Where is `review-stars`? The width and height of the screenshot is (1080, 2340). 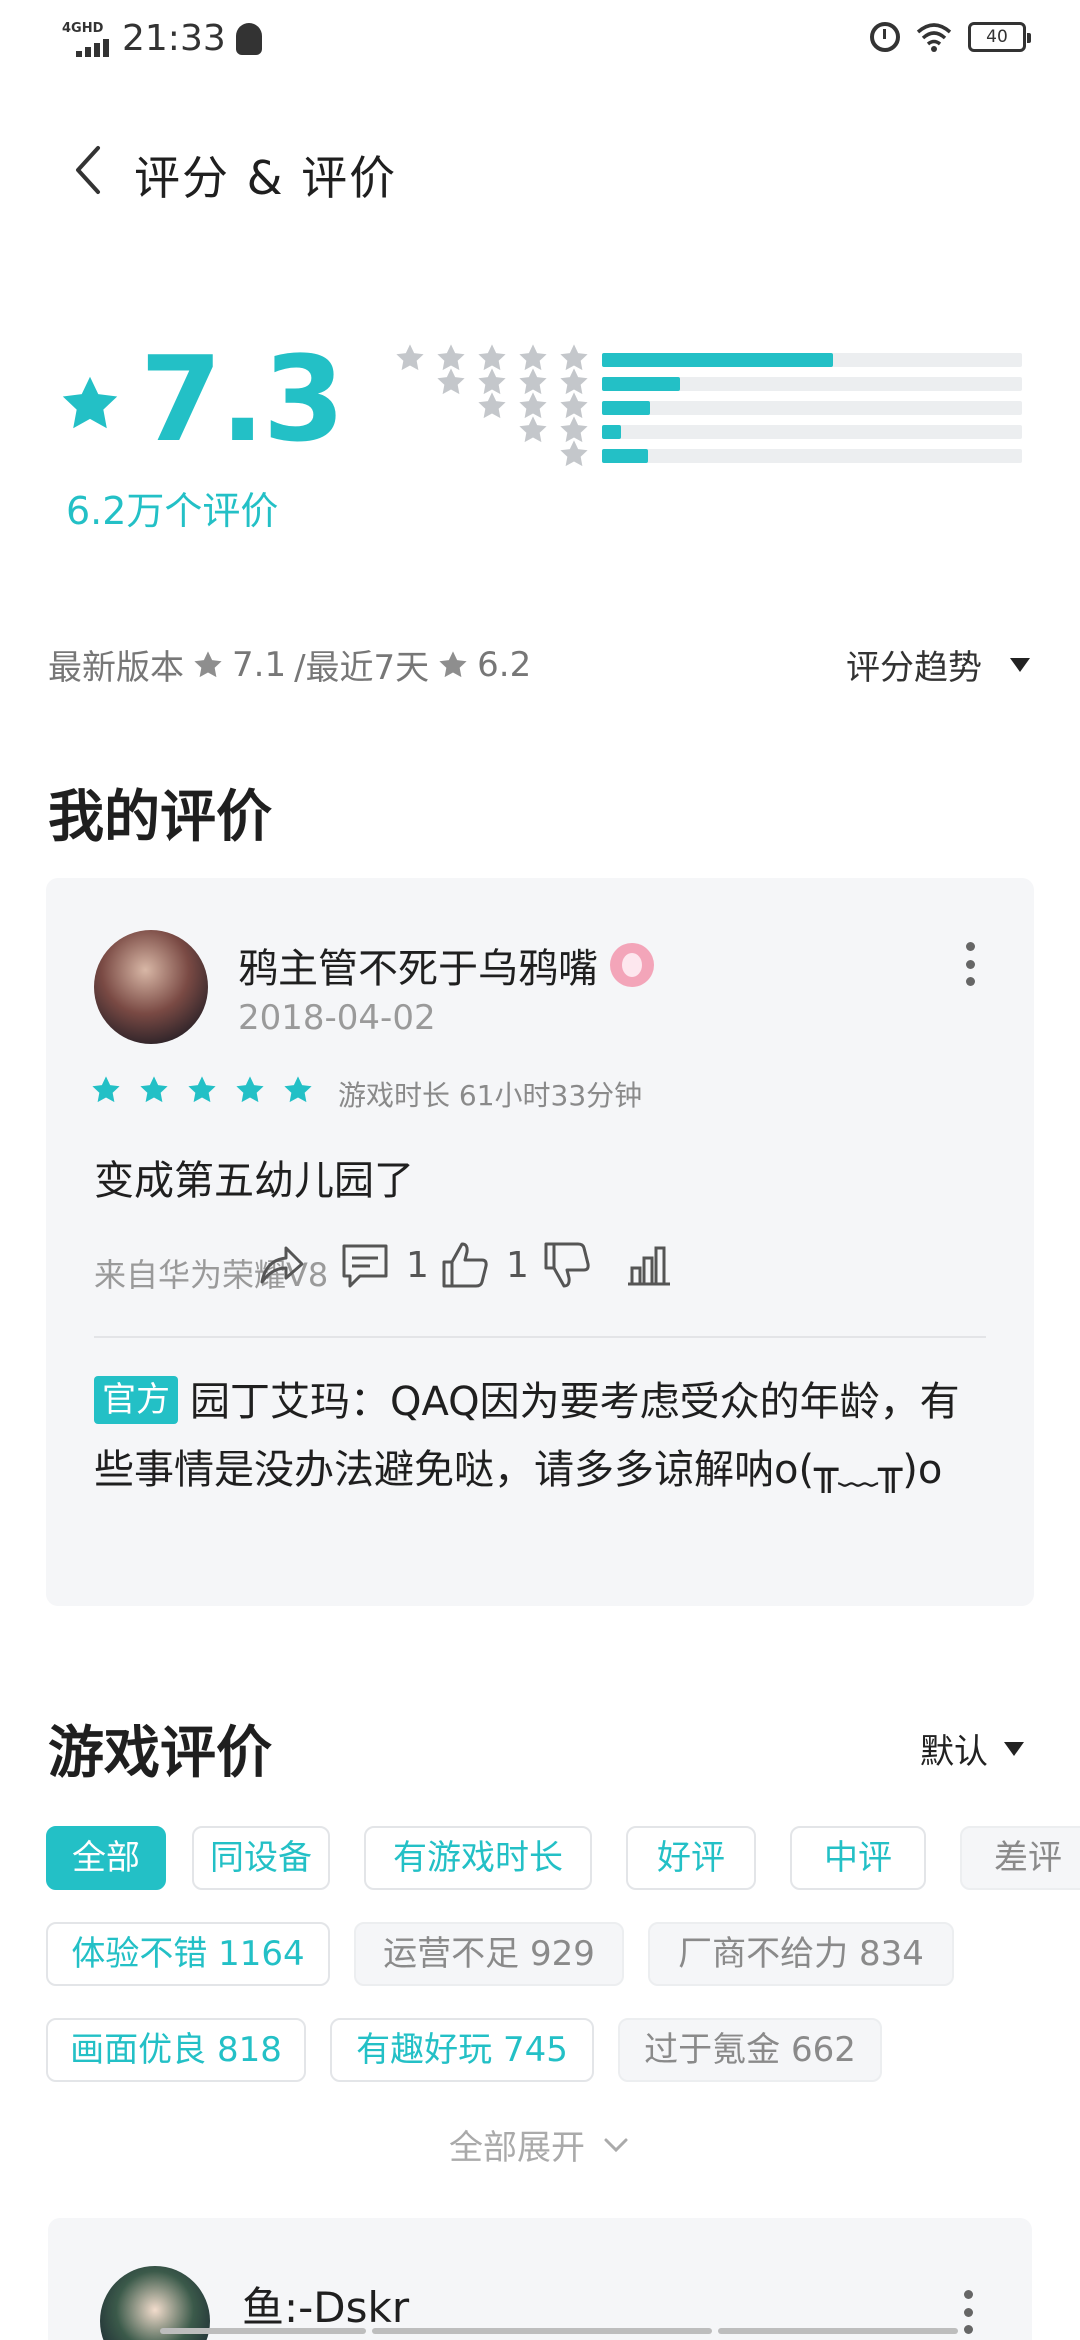 review-stars is located at coordinates (202, 1090).